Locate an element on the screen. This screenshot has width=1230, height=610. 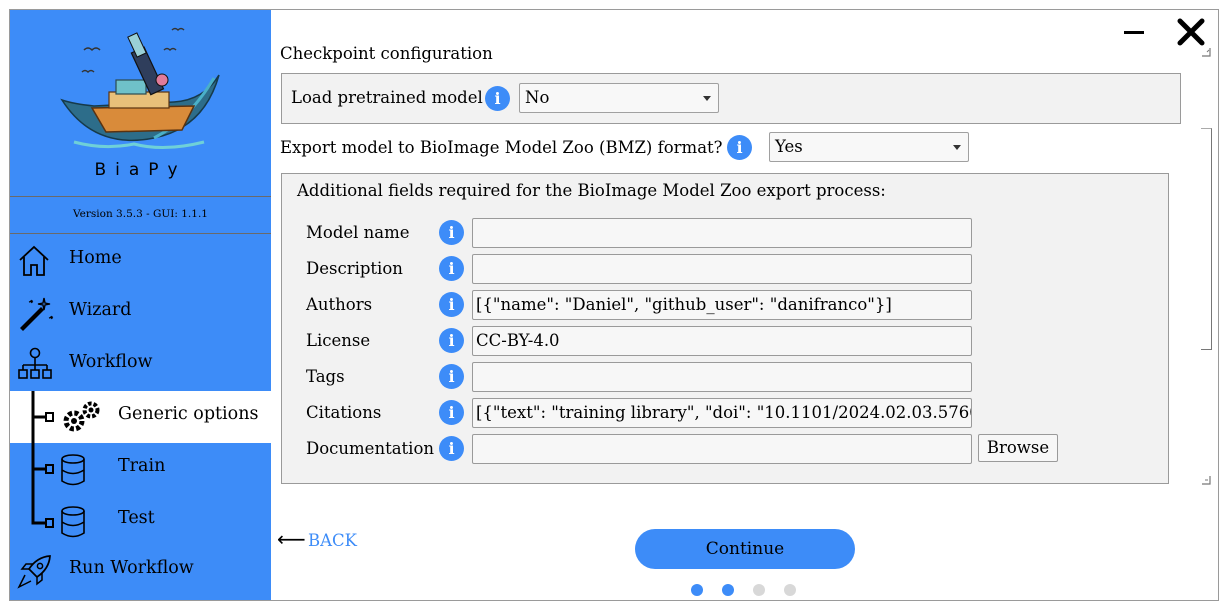
sidebar-item-label: Home is located at coordinates (95, 258).